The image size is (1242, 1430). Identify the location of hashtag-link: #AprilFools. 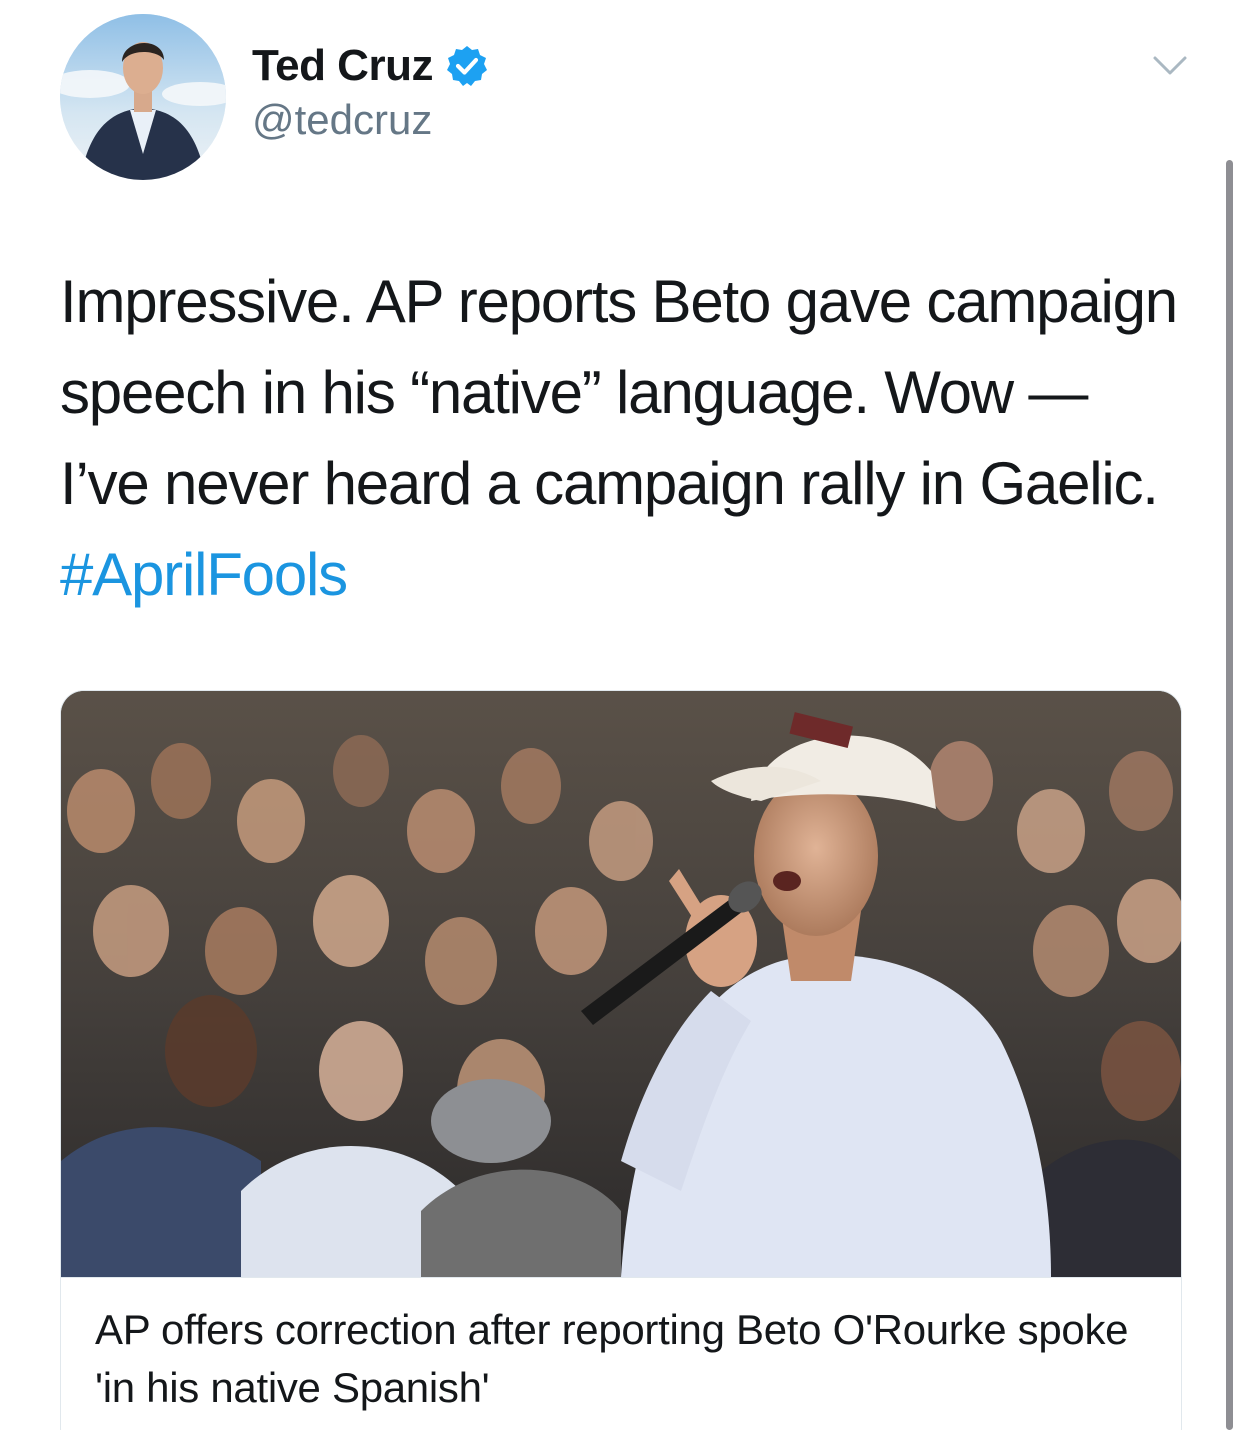
(204, 574).